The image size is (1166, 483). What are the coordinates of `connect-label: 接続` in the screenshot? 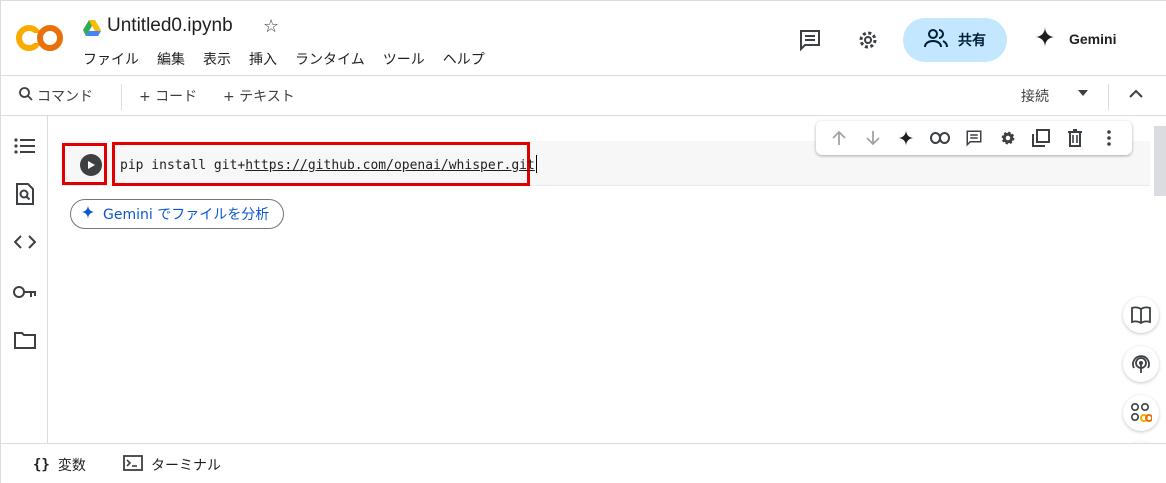 It's located at (1035, 97).